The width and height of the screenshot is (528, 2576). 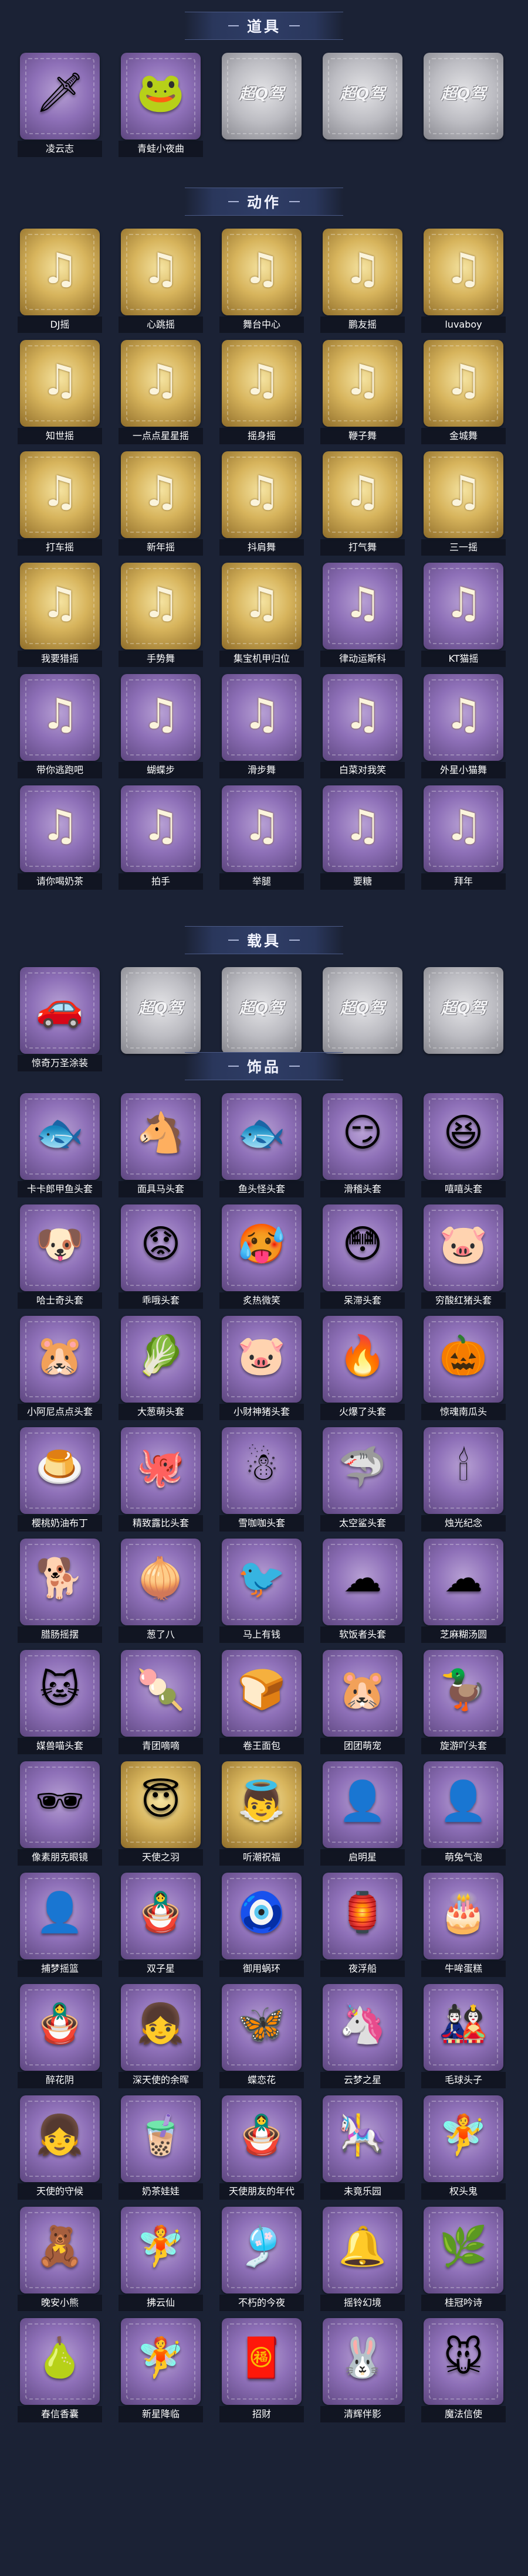 What do you see at coordinates (261, 1481) in the screenshot?
I see `item-cell: ☃ 雪咖咖头套` at bounding box center [261, 1481].